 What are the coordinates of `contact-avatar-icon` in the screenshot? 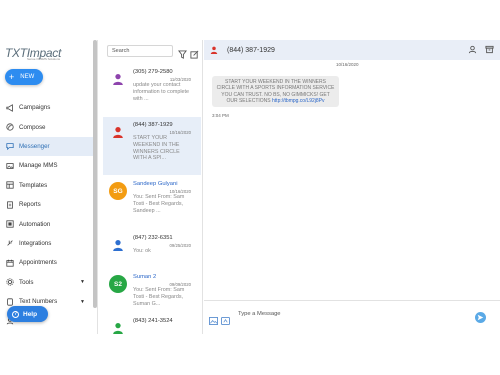 It's located at (214, 50).